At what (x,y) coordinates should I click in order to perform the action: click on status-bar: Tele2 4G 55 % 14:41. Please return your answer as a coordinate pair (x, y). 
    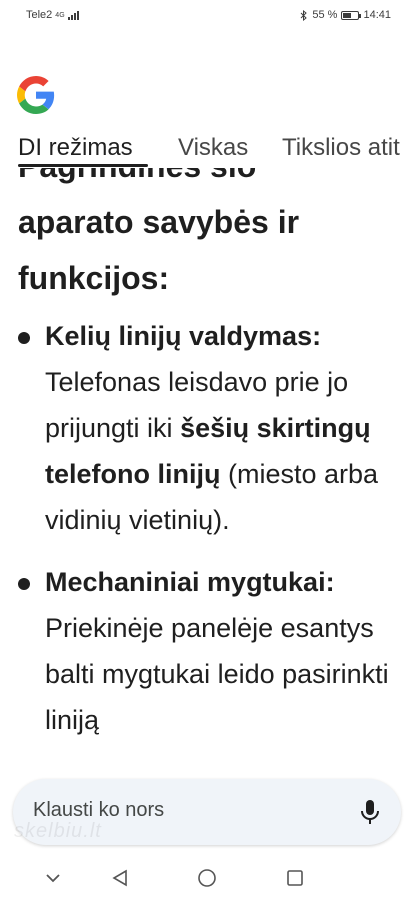
    Looking at the image, I should click on (207, 15).